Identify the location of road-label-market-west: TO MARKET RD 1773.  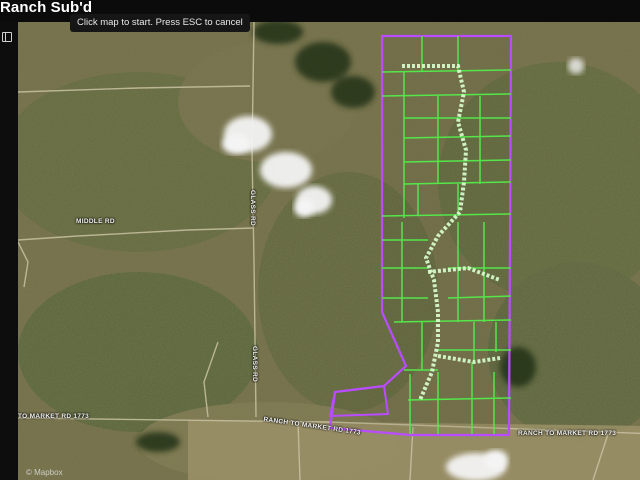
(54, 416).